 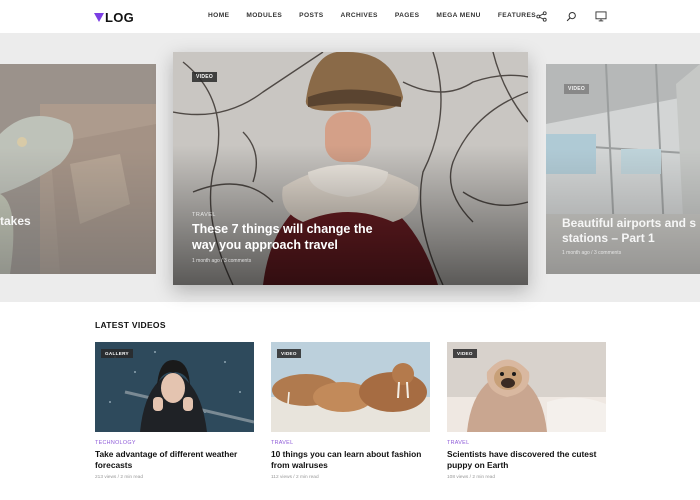 I want to click on video-card-meta: 213 views / 2 min read, so click(x=119, y=478).